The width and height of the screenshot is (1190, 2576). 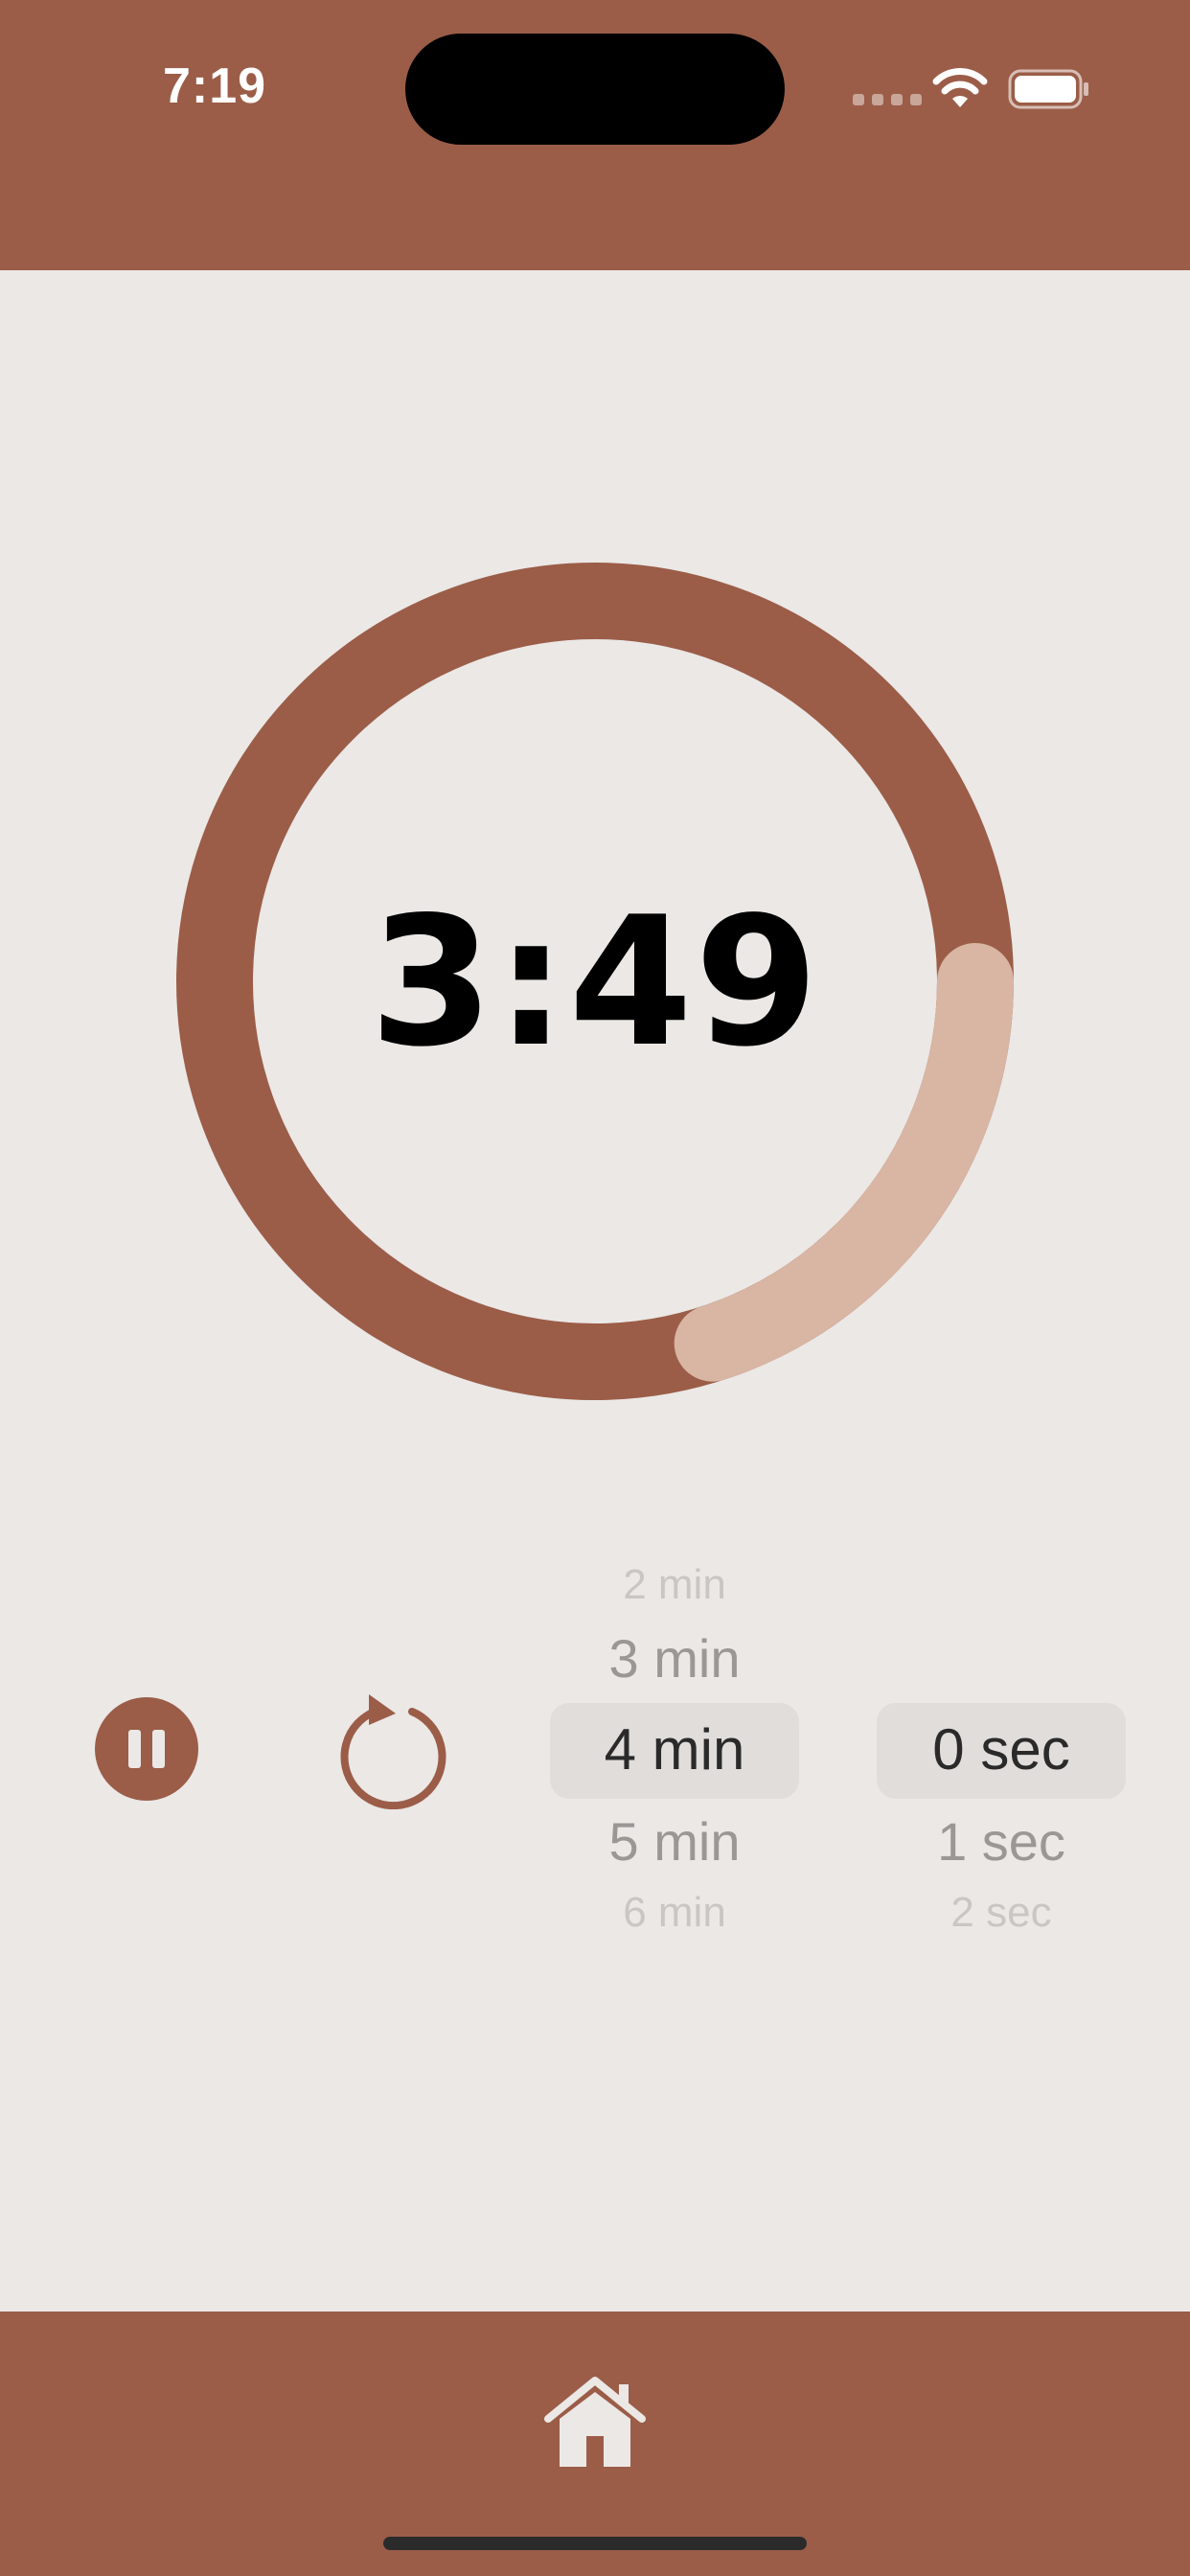 I want to click on seconds-picker: 0 sec 1 sec 2 sec, so click(x=1002, y=1740).